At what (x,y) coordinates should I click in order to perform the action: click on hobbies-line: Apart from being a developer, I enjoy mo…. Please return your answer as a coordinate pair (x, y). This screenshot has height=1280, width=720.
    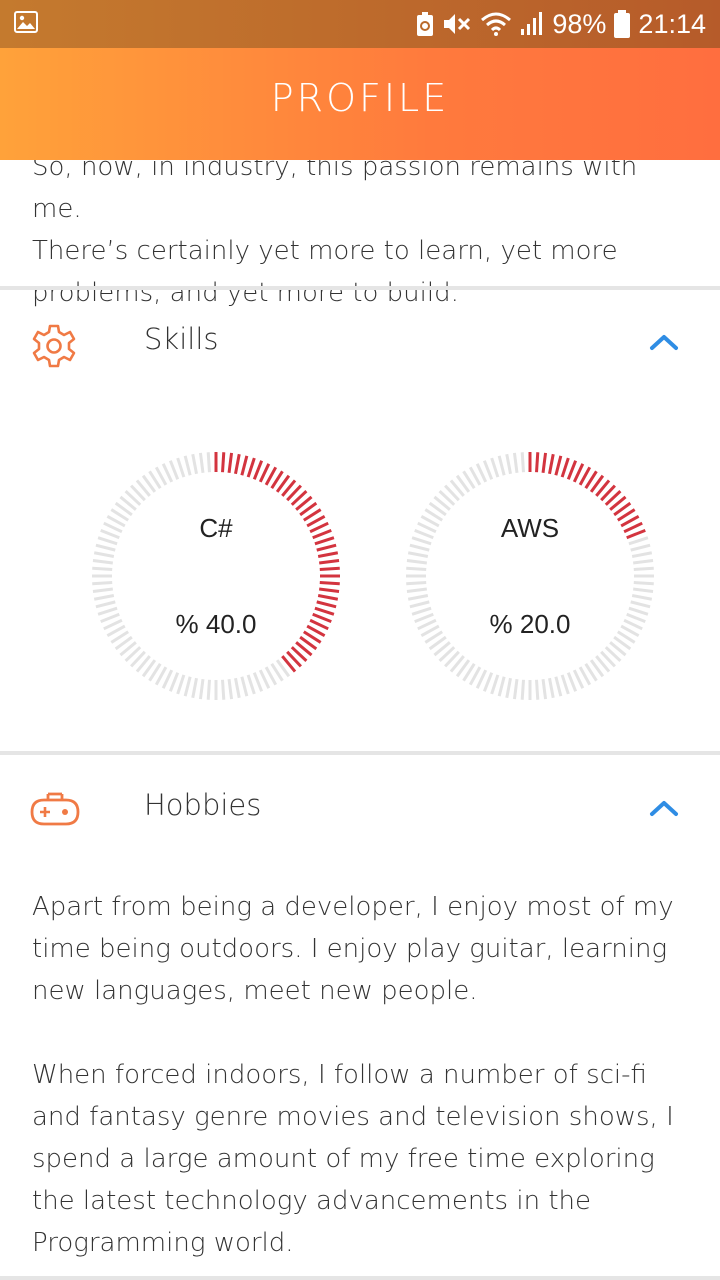
    Looking at the image, I should click on (353, 907).